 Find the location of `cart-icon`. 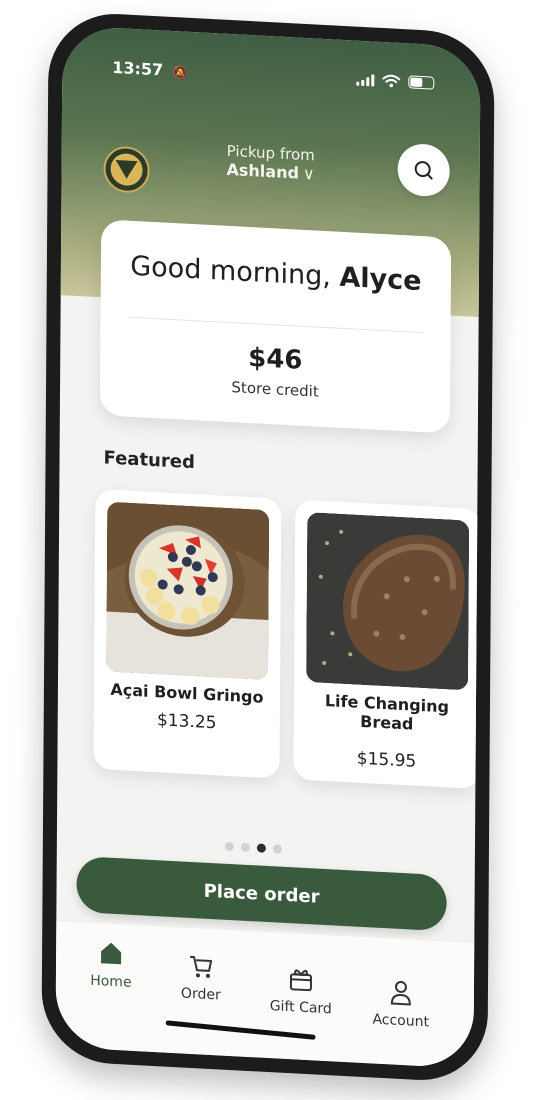

cart-icon is located at coordinates (201, 966).